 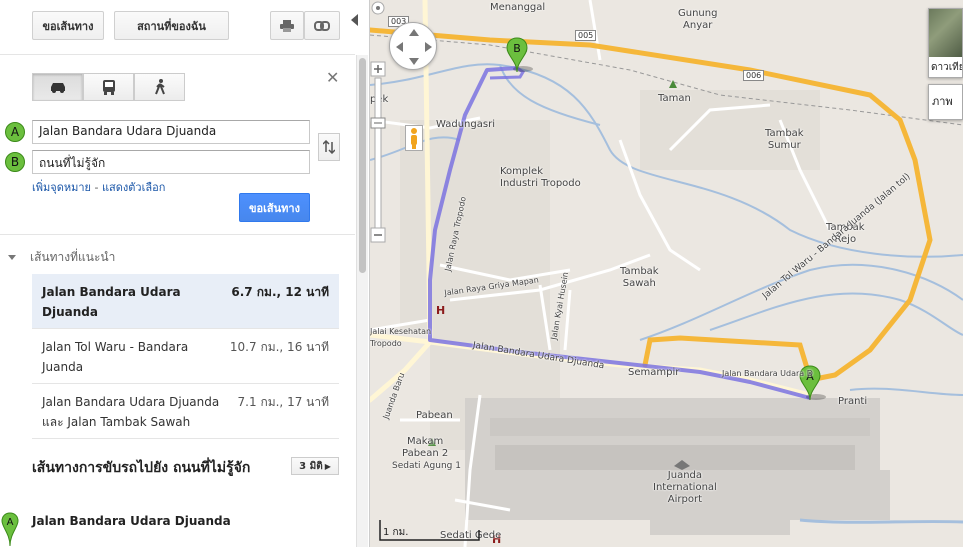 I want to click on suggested-routes-header: เส้นทางที่แนะนำ, so click(x=61, y=257).